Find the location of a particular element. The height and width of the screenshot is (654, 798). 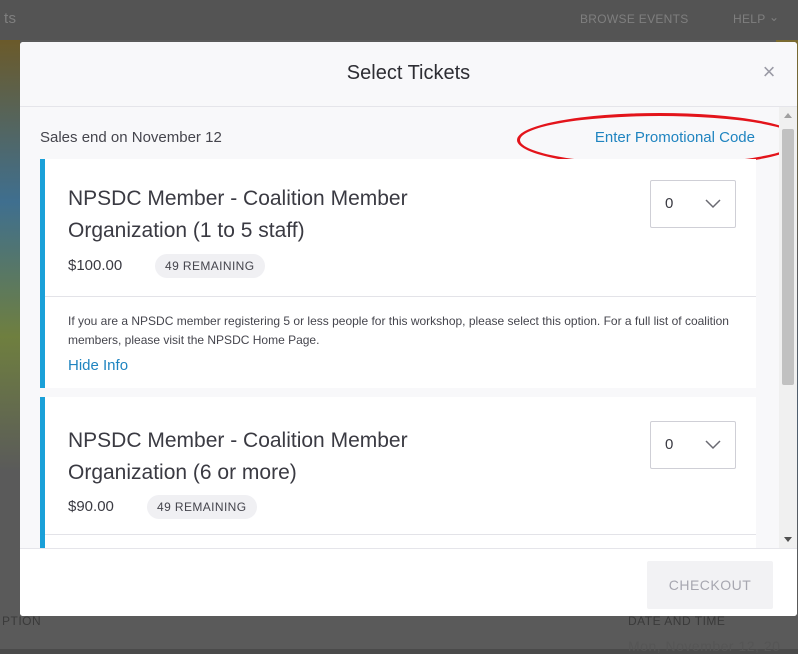

background-image-left is located at coordinates (10, 310).